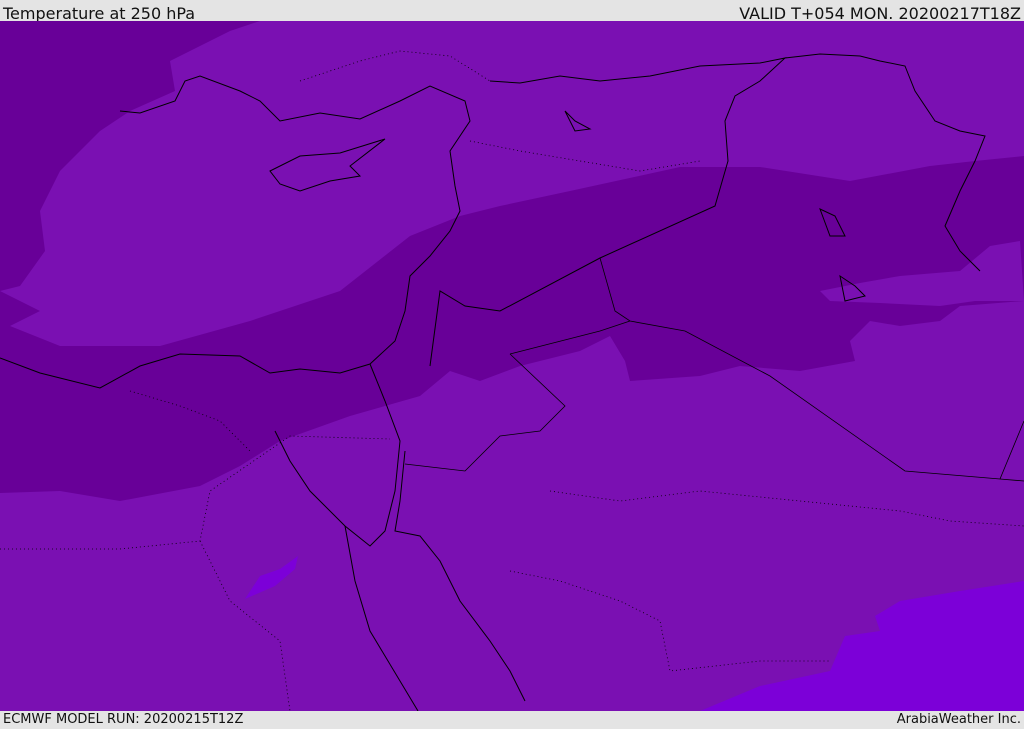 The width and height of the screenshot is (1024, 729). What do you see at coordinates (123, 719) in the screenshot?
I see `model-run: ECMWF MODEL RUN: 20200215T12Z` at bounding box center [123, 719].